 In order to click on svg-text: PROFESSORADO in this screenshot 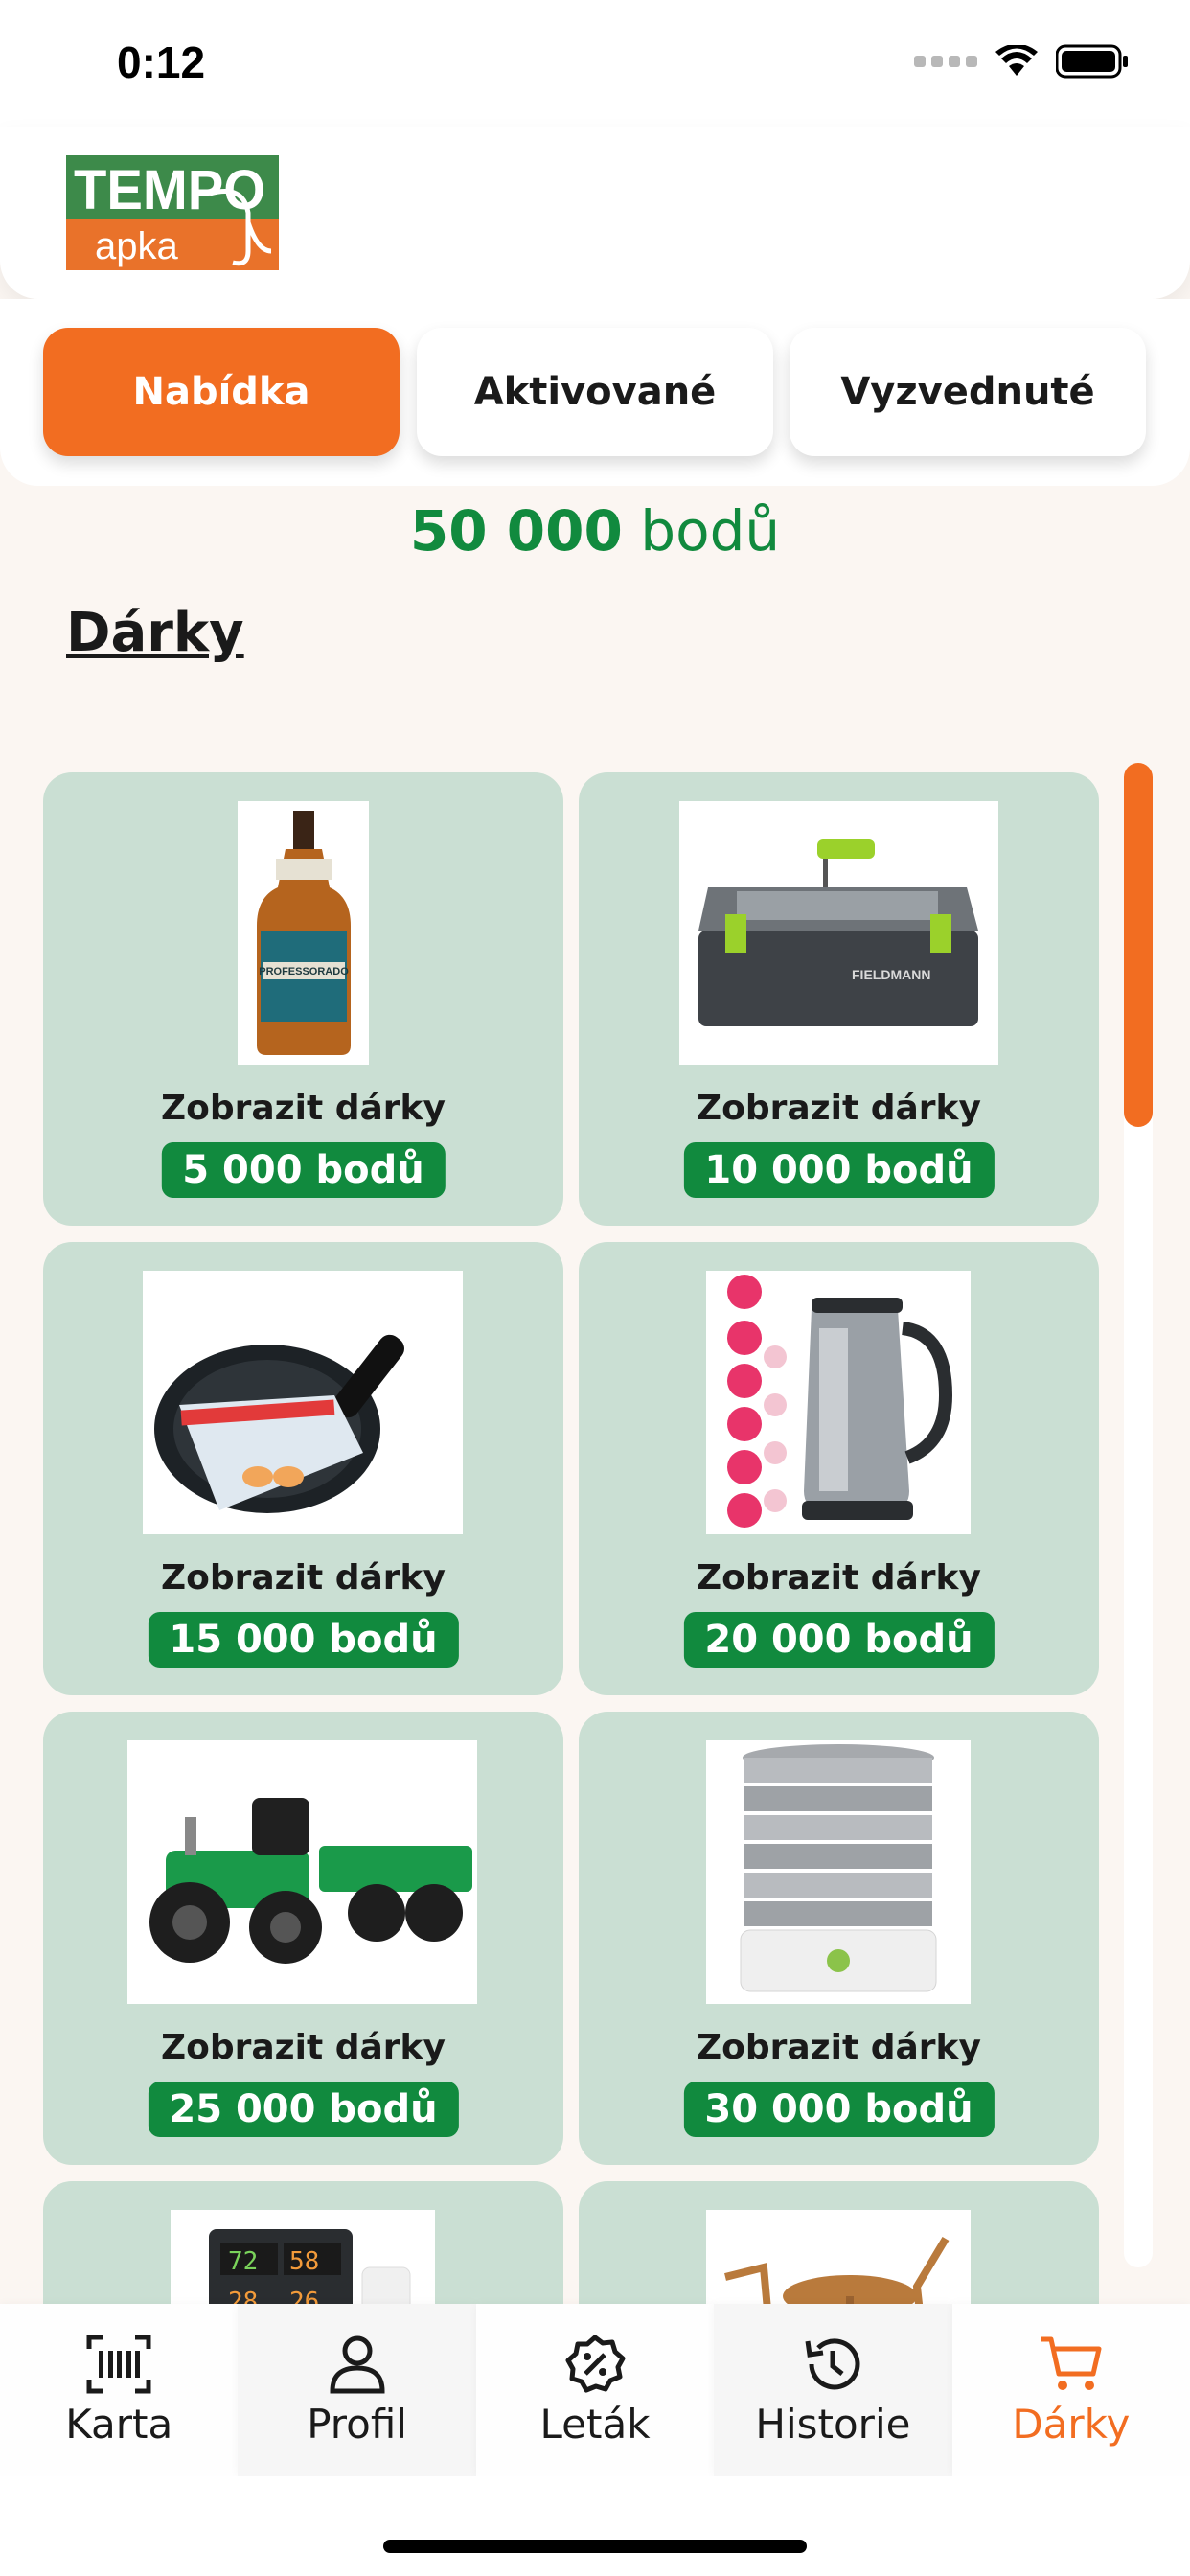, I will do `click(304, 972)`.